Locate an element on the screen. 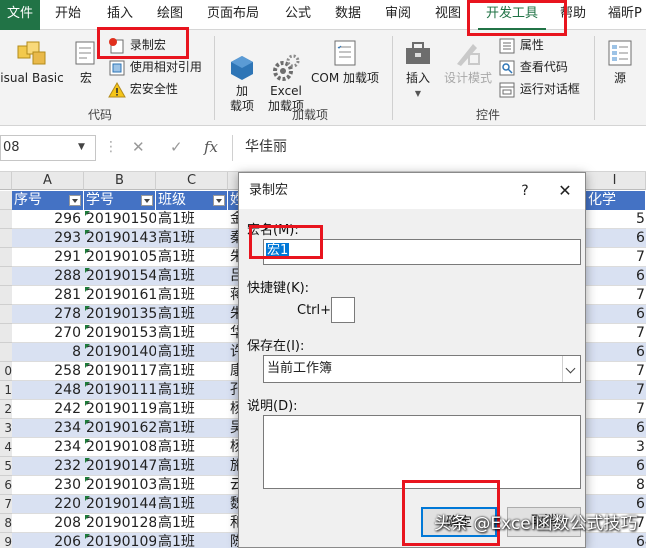 The image size is (646, 548). shortcut-key-input is located at coordinates (343, 310).